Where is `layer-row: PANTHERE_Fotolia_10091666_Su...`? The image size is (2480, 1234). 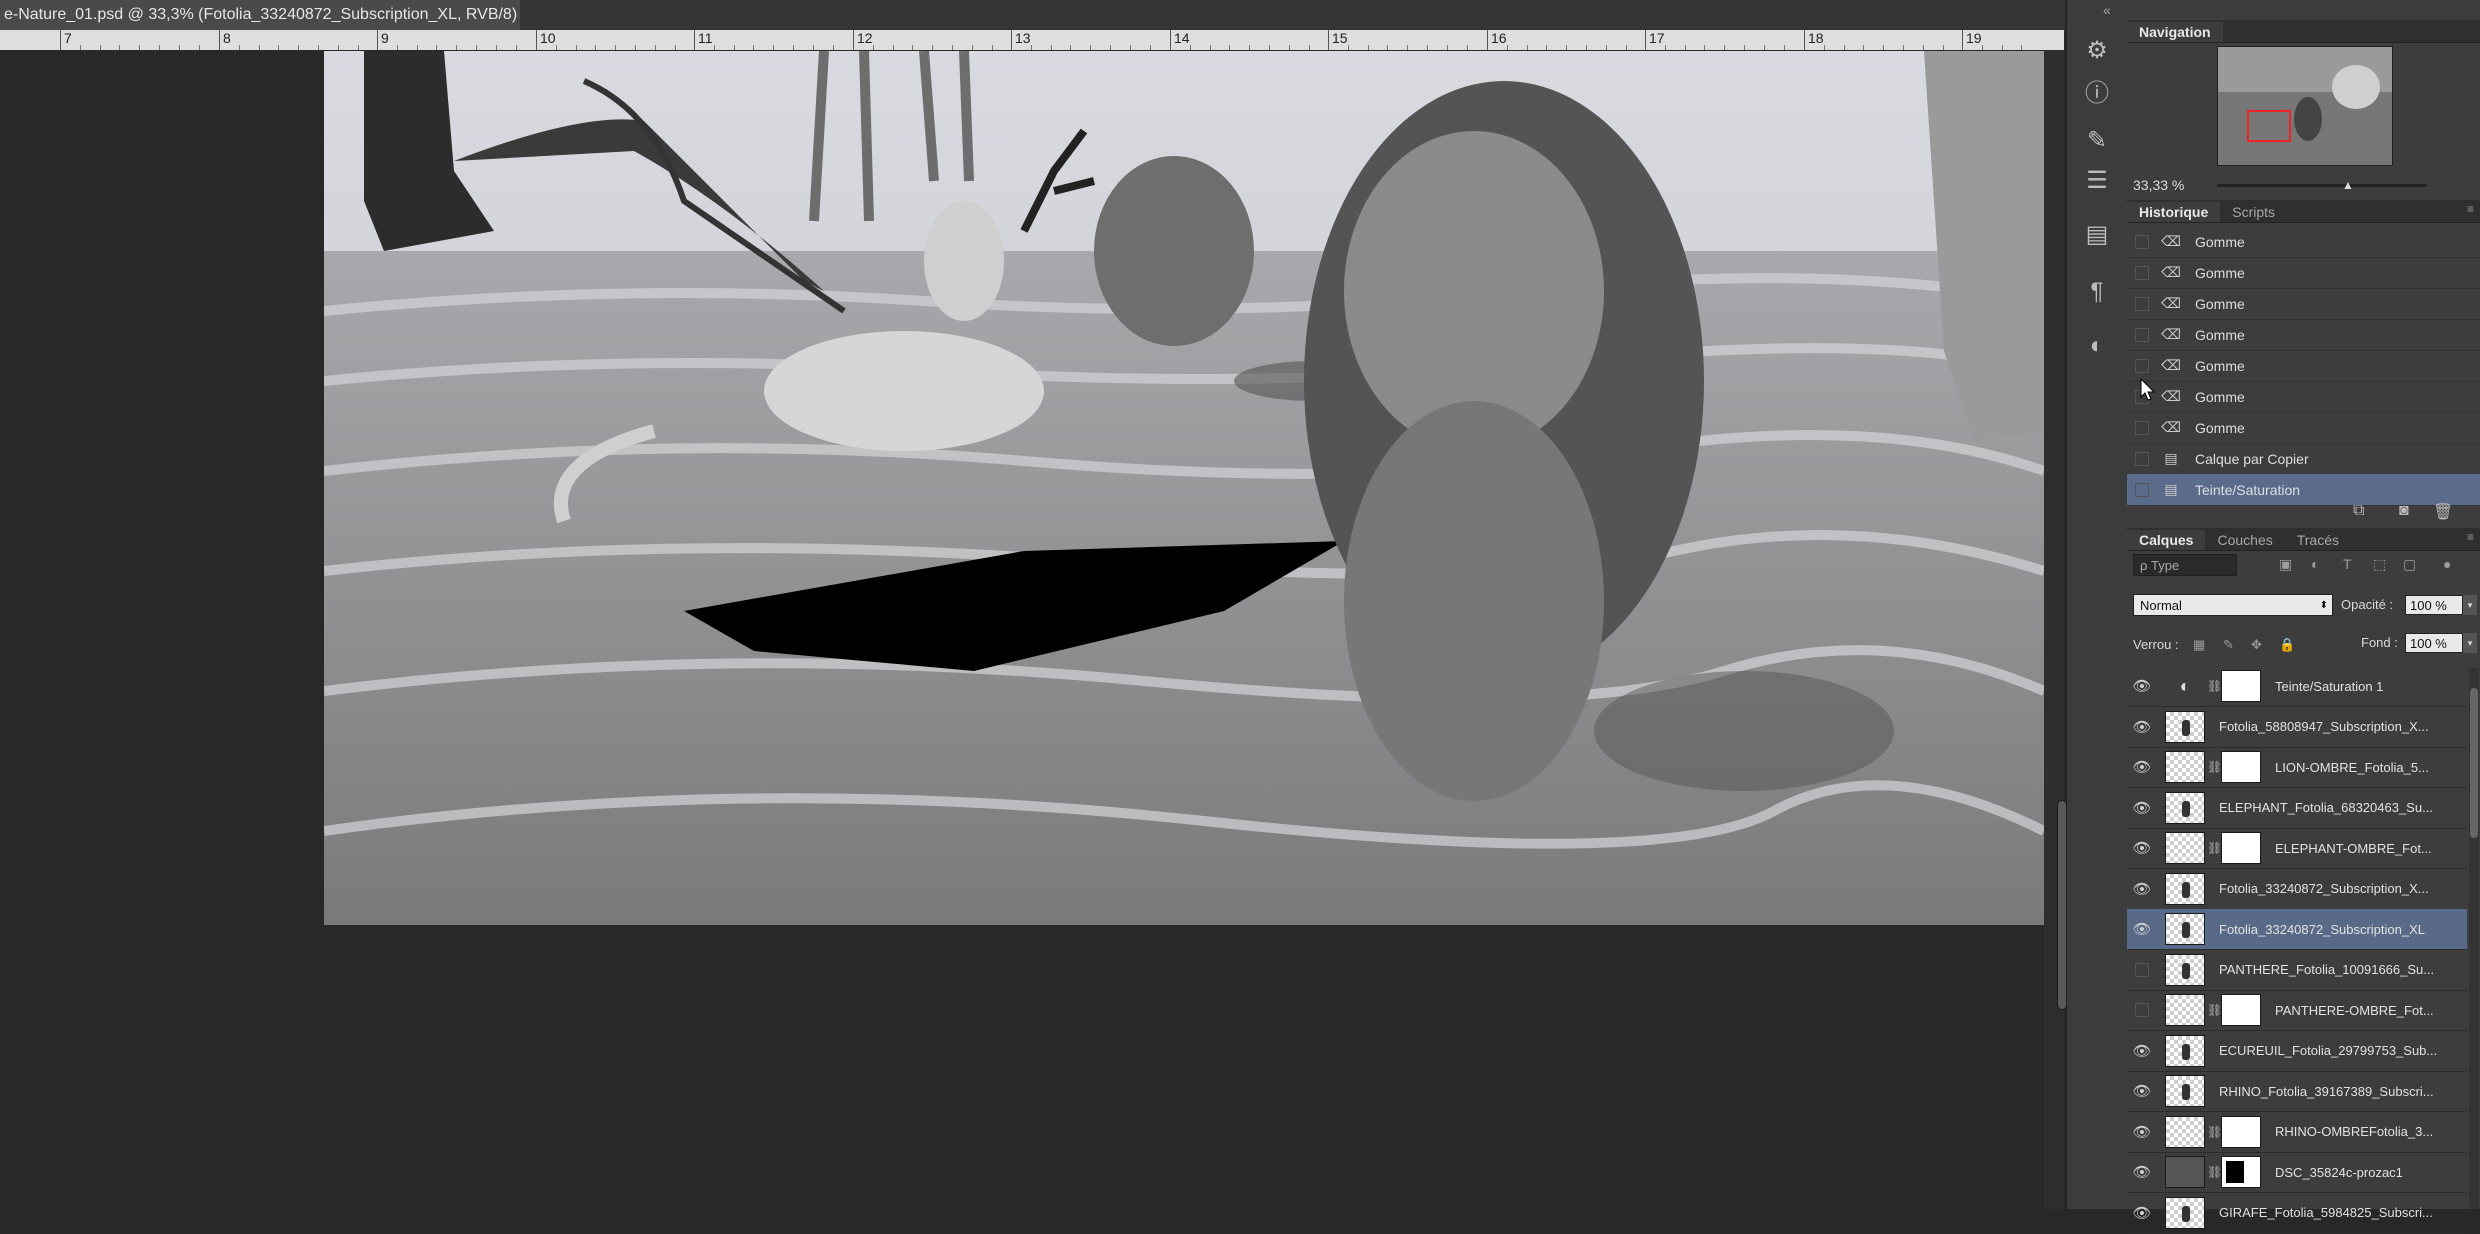 layer-row: PANTHERE_Fotolia_10091666_Su... is located at coordinates (2297, 970).